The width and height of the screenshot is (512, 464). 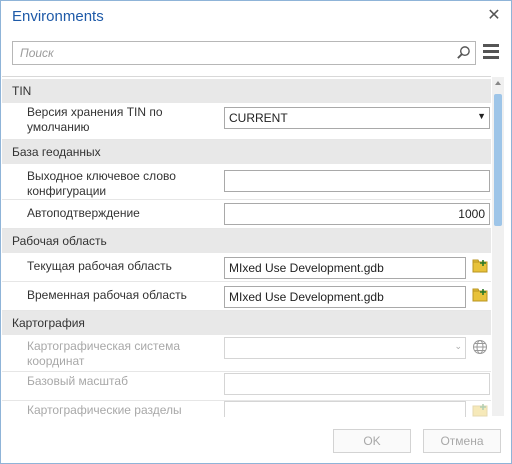 What do you see at coordinates (491, 52) in the screenshot?
I see `menu-icon` at bounding box center [491, 52].